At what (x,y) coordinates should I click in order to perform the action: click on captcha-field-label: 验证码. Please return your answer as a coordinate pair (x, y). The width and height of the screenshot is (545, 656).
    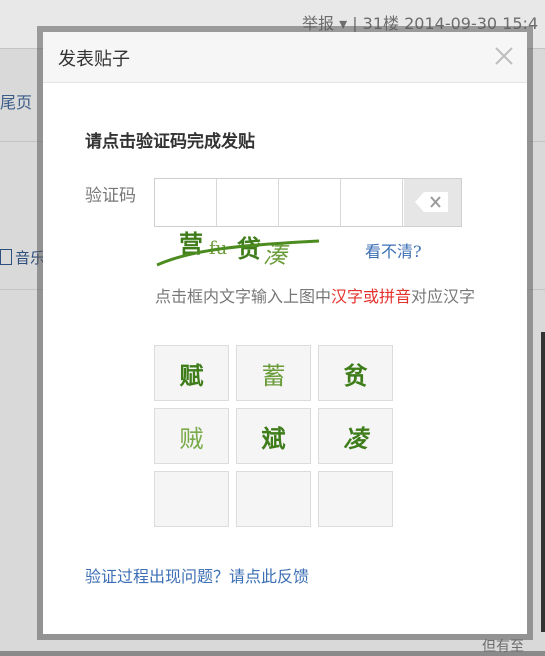
    Looking at the image, I should click on (110, 196).